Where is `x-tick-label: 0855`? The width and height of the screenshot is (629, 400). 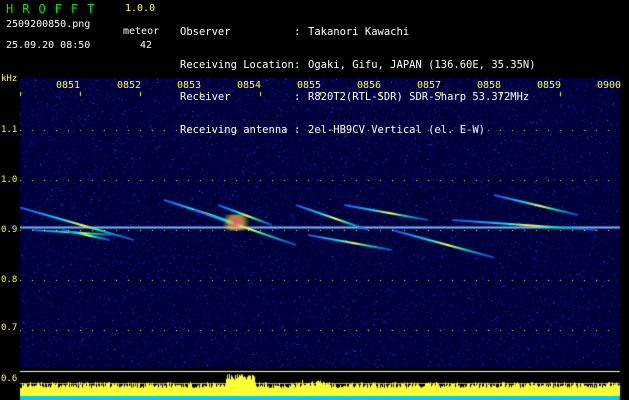 x-tick-label: 0855 is located at coordinates (309, 85).